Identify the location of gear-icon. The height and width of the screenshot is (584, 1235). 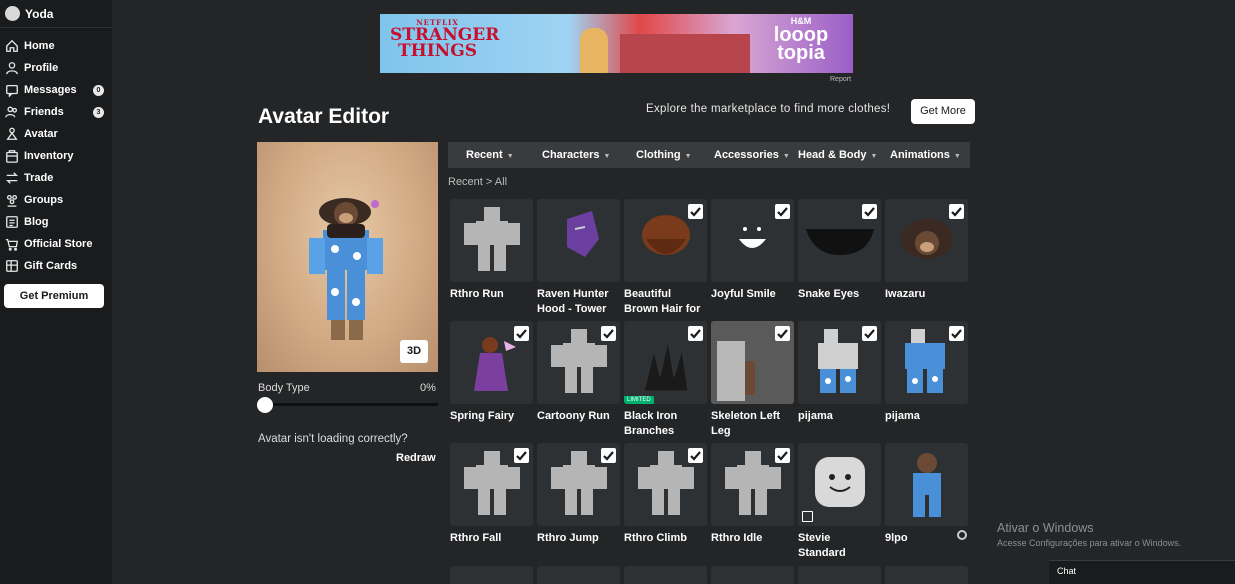
(962, 535).